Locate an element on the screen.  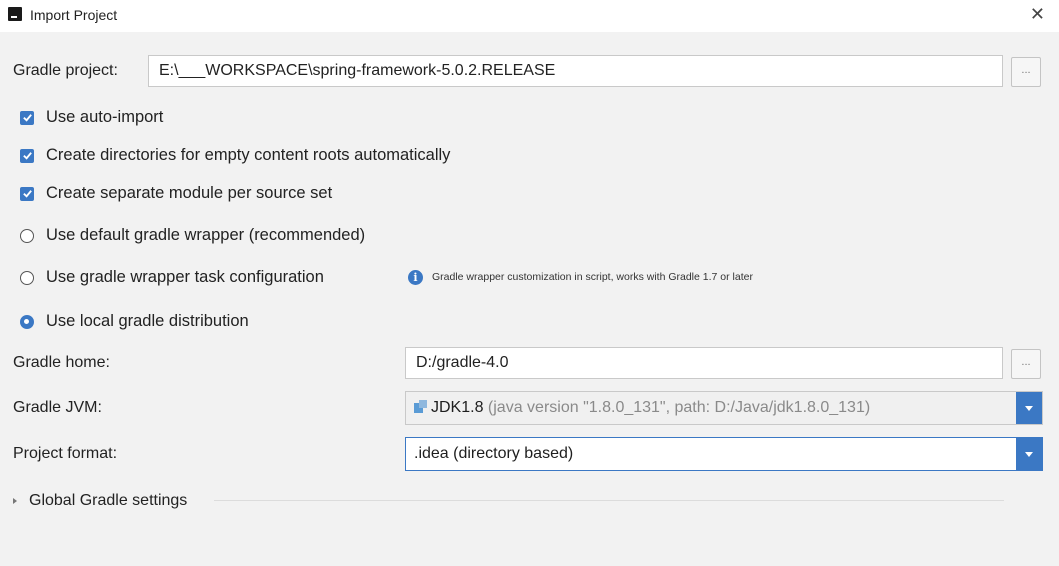
separate-module-checkbox is located at coordinates (27, 193).